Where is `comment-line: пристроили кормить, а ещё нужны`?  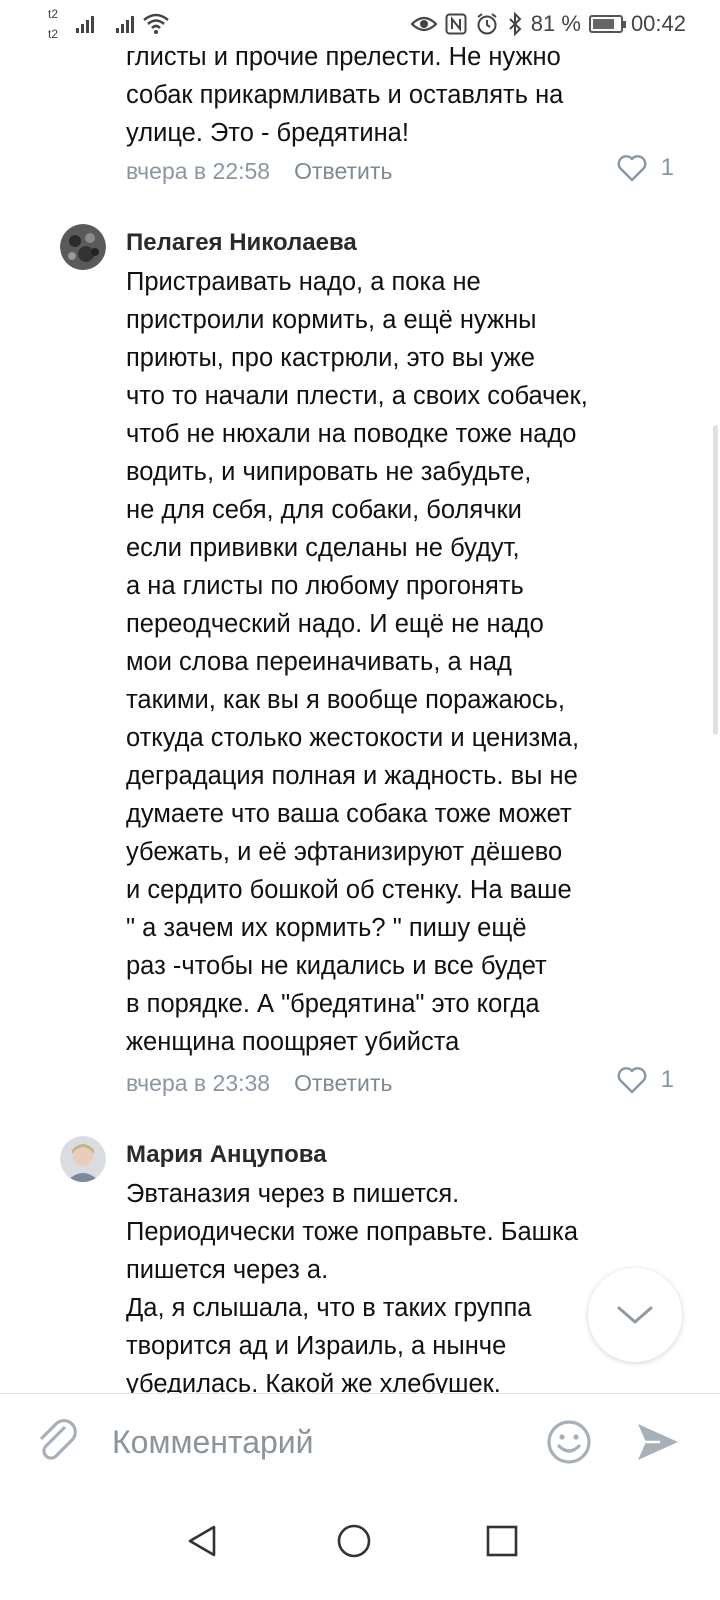 comment-line: пристроили кормить, а ещё нужны is located at coordinates (331, 320).